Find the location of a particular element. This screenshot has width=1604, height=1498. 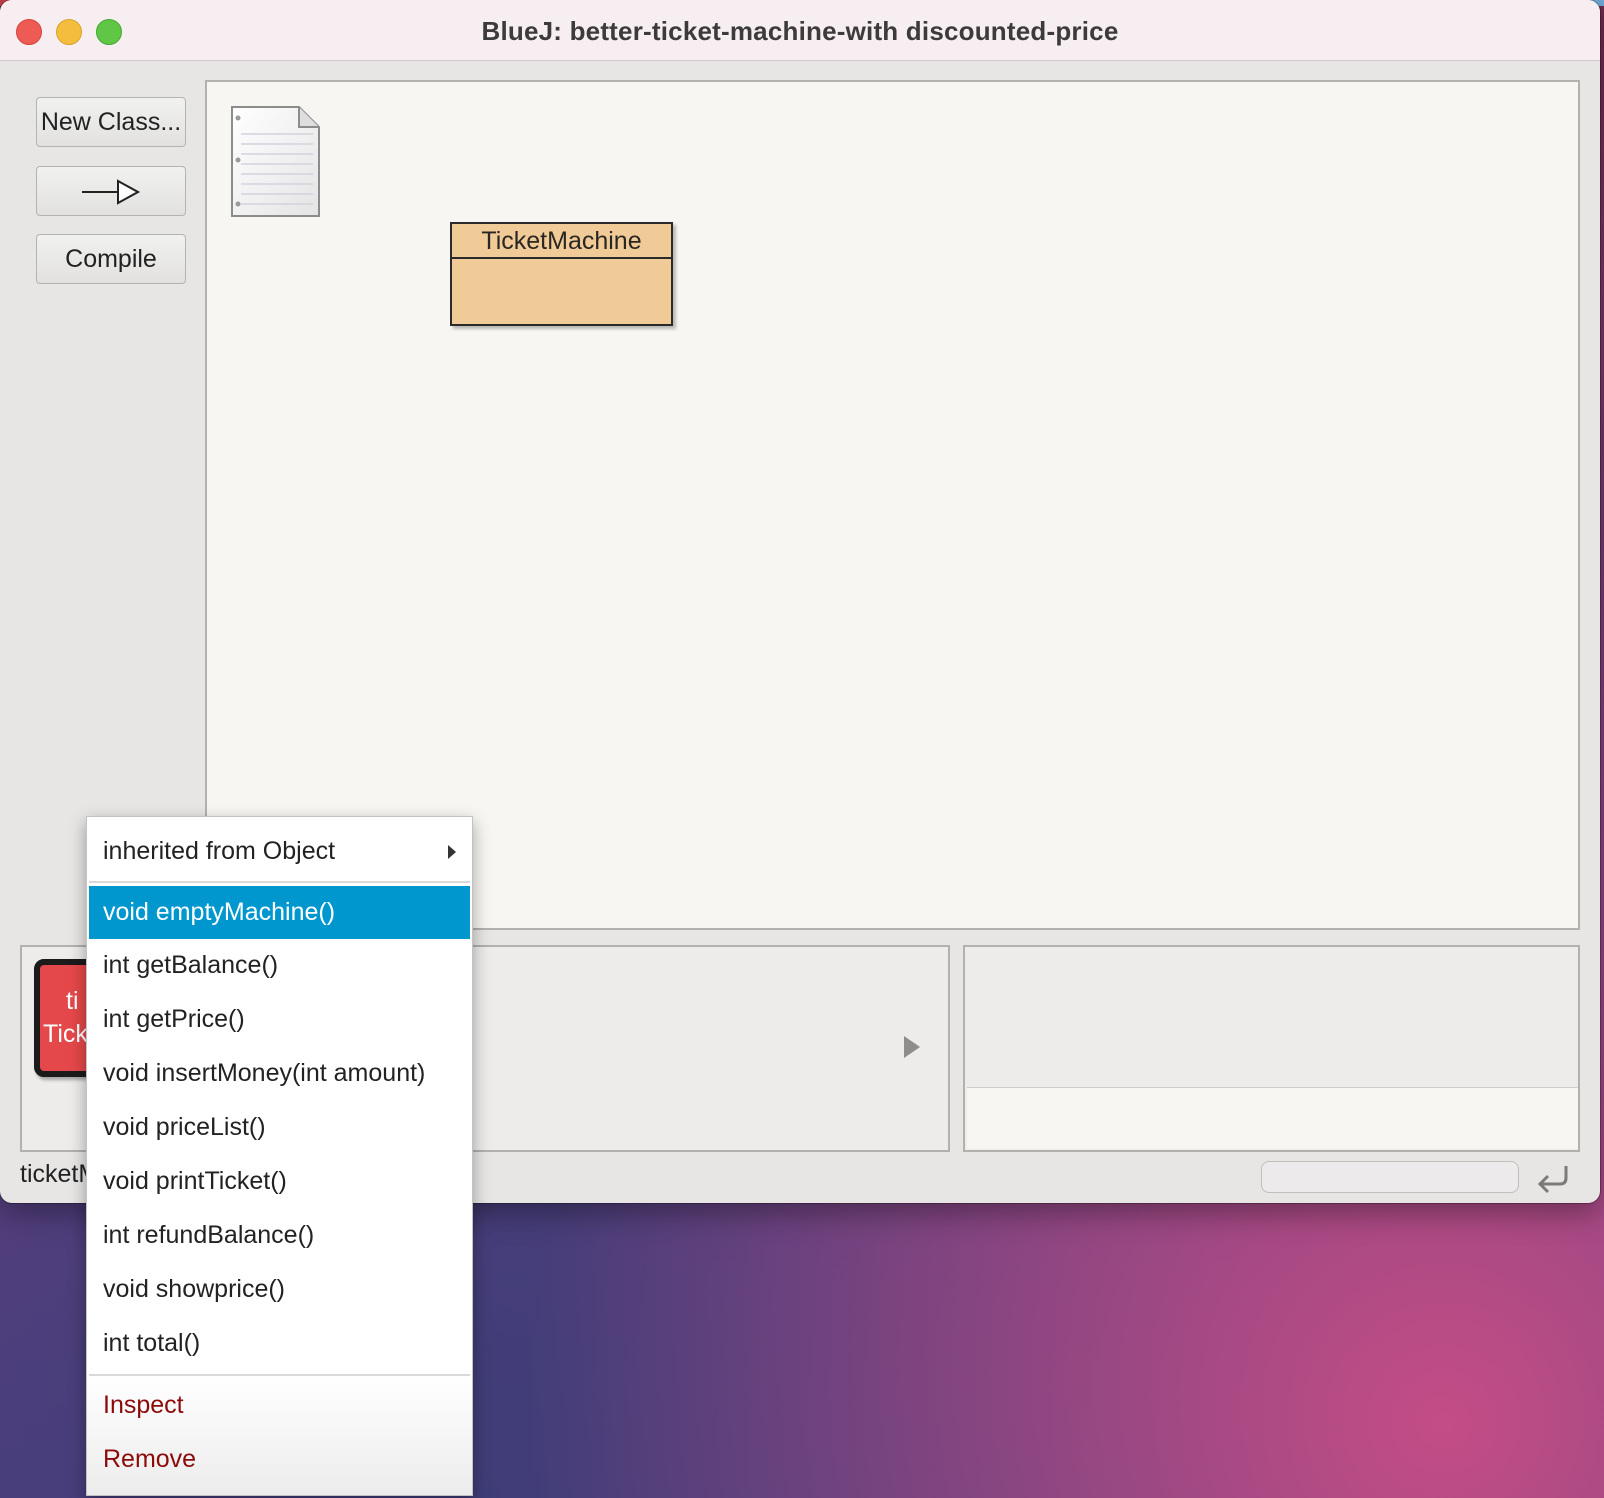

menu-item-method: void priceList() is located at coordinates (279, 1127).